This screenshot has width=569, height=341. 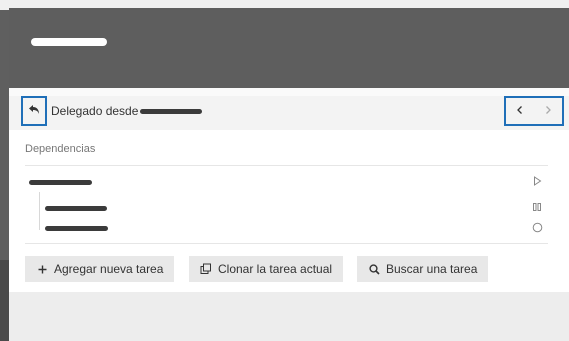 I want to click on task-navigation, so click(x=534, y=111).